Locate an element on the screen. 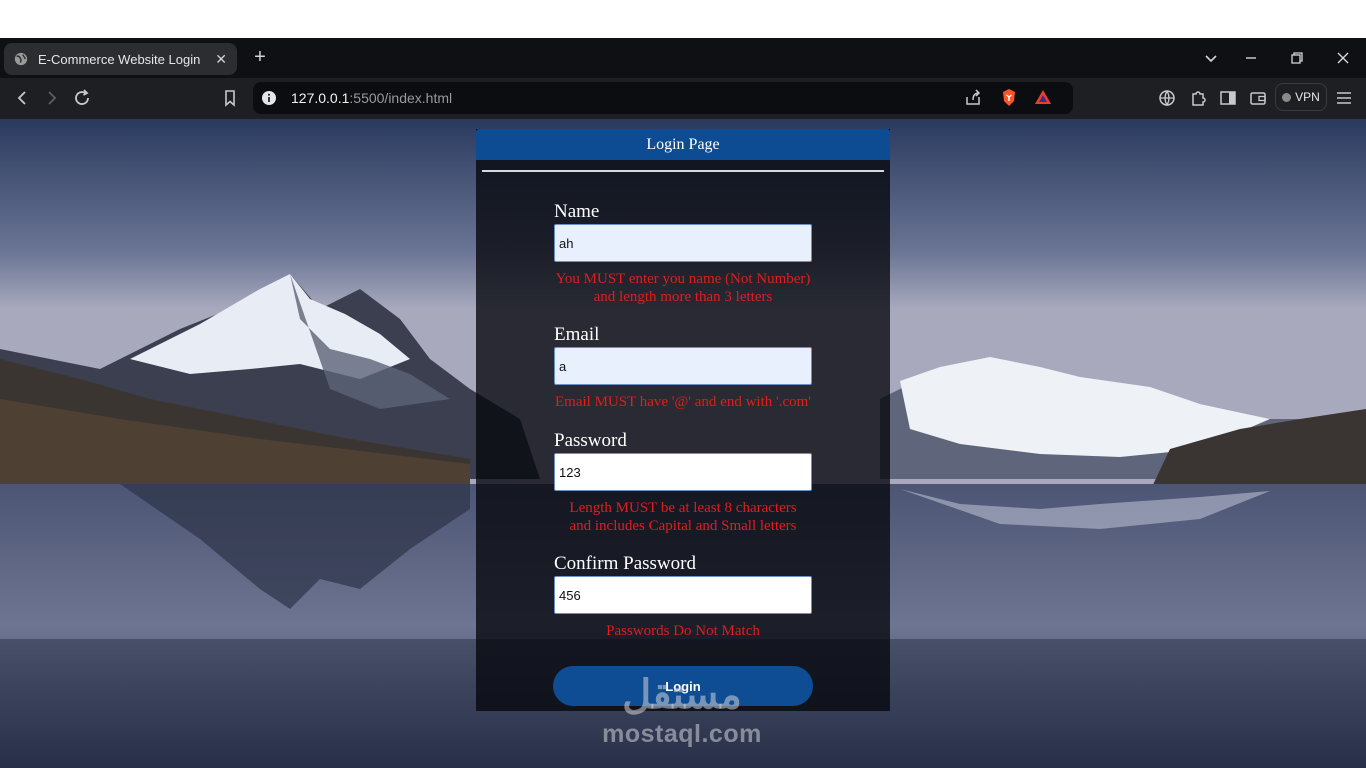  restore-icon is located at coordinates (1297, 58).